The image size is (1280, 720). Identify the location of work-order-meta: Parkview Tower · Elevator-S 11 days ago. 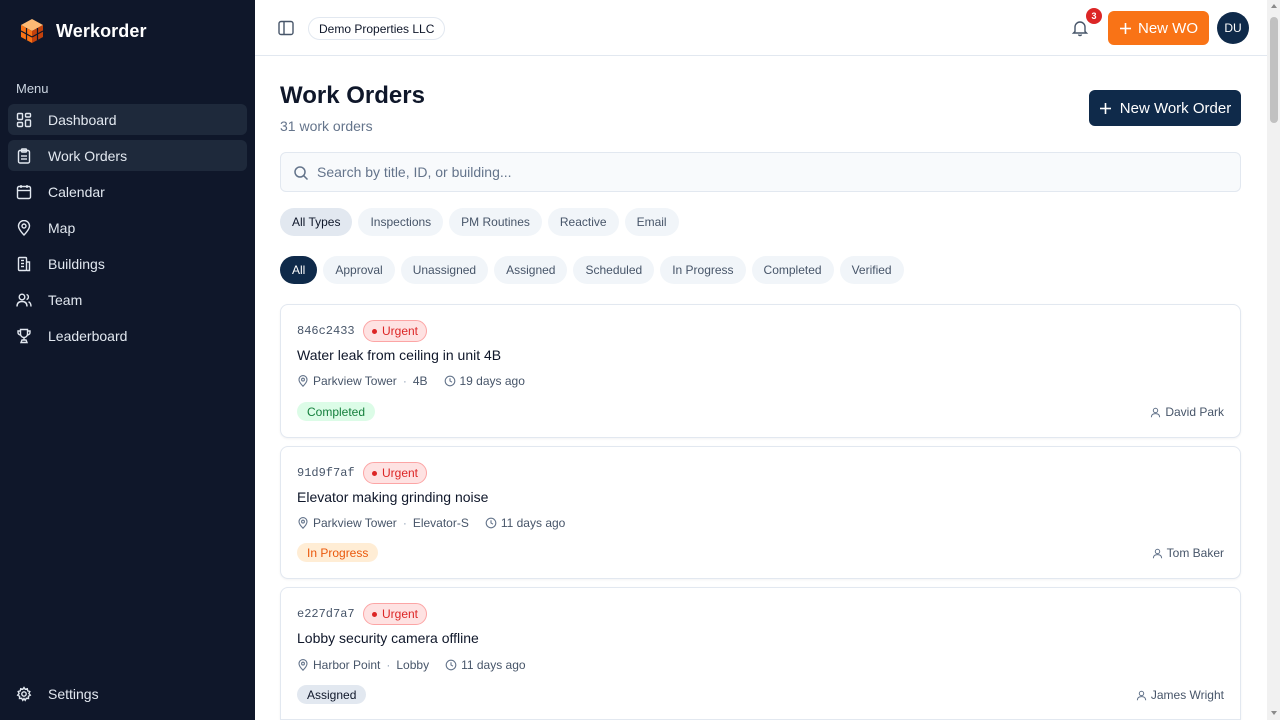
(431, 523).